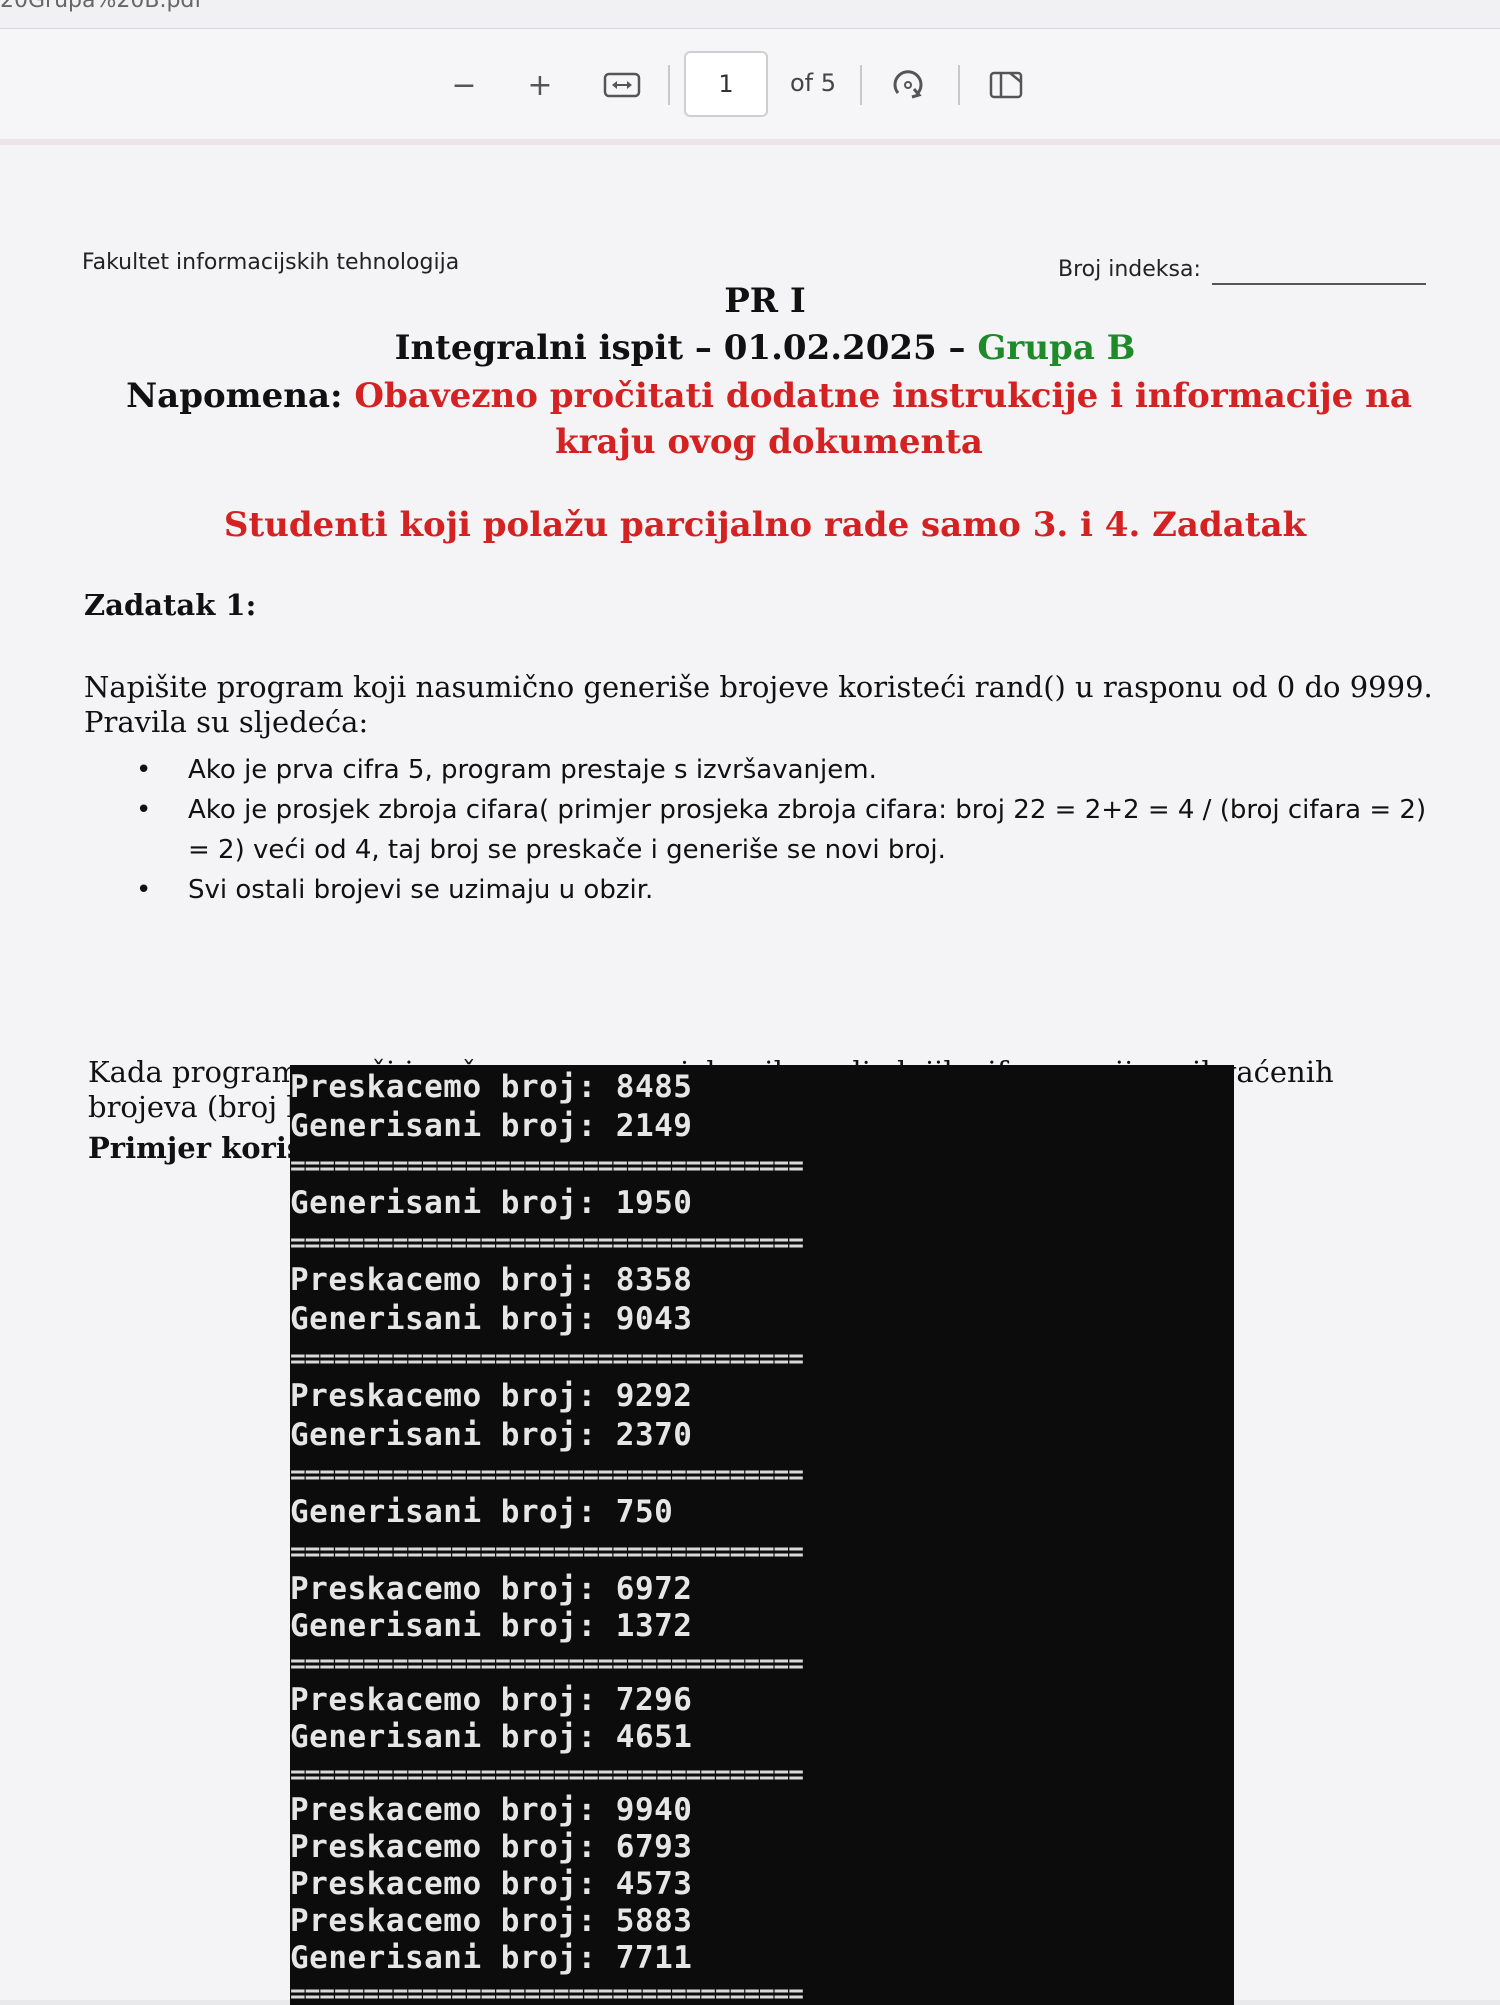  I want to click on console-line: Preskacemo broj: 8358, so click(491, 1280).